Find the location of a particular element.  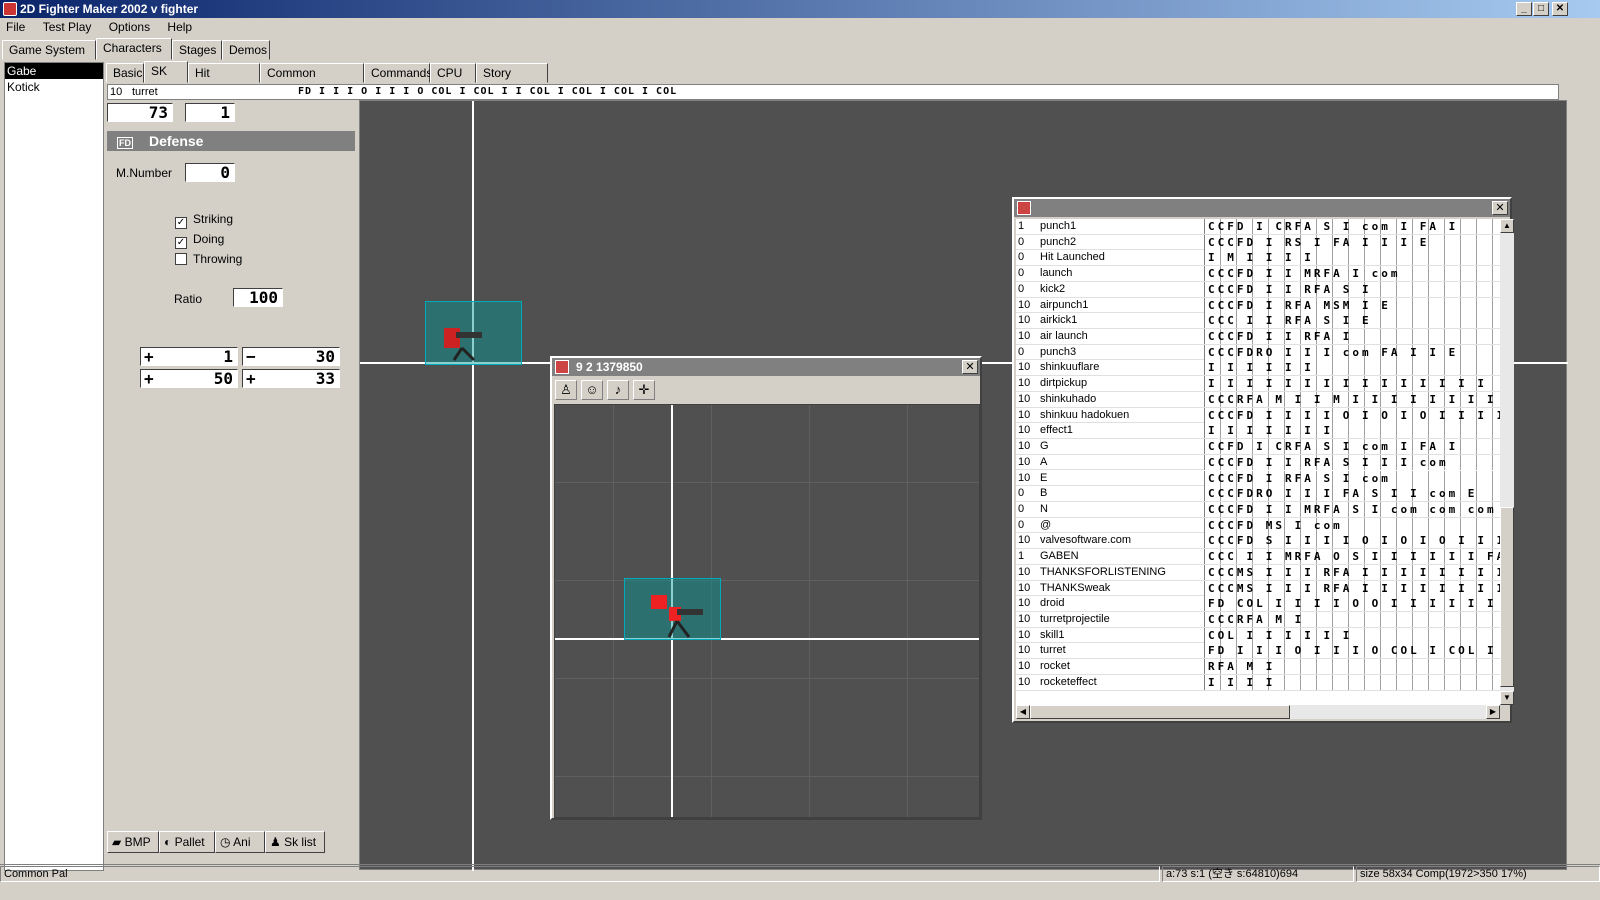

table-row: 0 B CCCFDRO I I I FA S I I com E is located at coordinates (1258, 494).